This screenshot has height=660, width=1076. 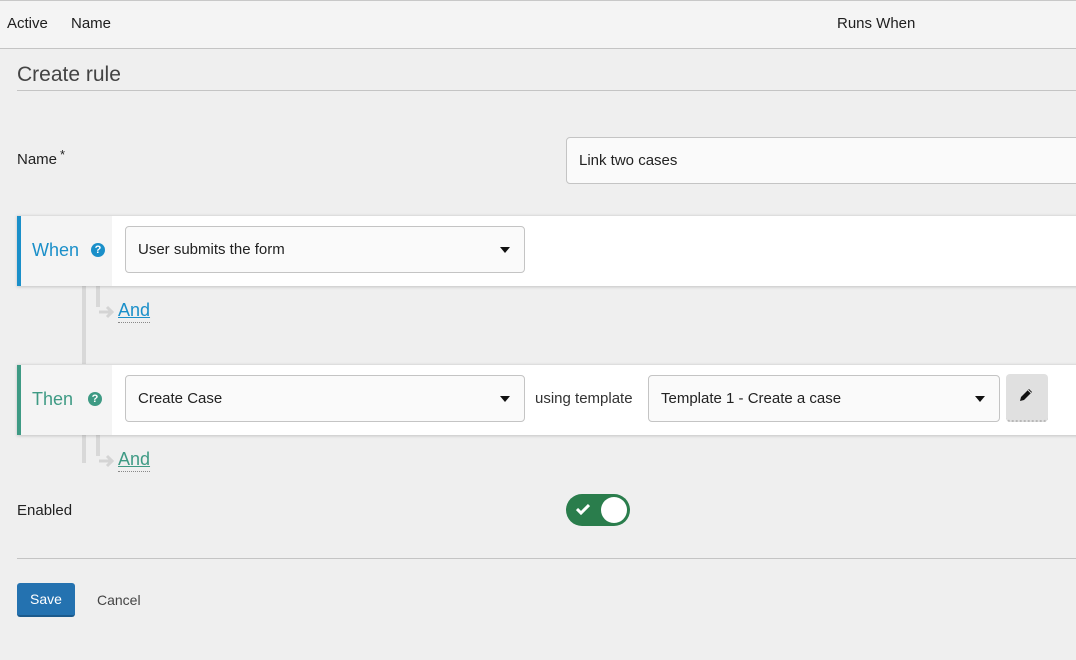 What do you see at coordinates (821, 160) in the screenshot?
I see `rule-name-input` at bounding box center [821, 160].